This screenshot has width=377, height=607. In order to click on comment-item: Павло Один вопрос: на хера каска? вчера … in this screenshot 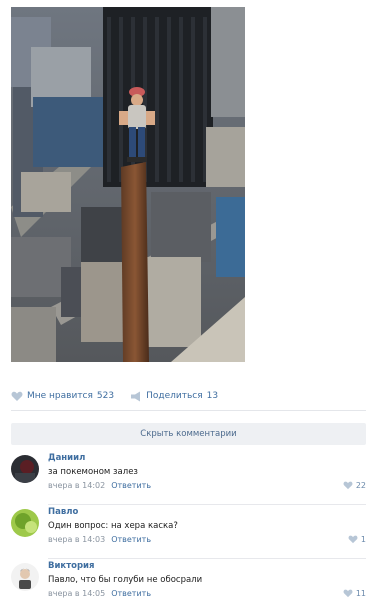, I will do `click(188, 533)`.